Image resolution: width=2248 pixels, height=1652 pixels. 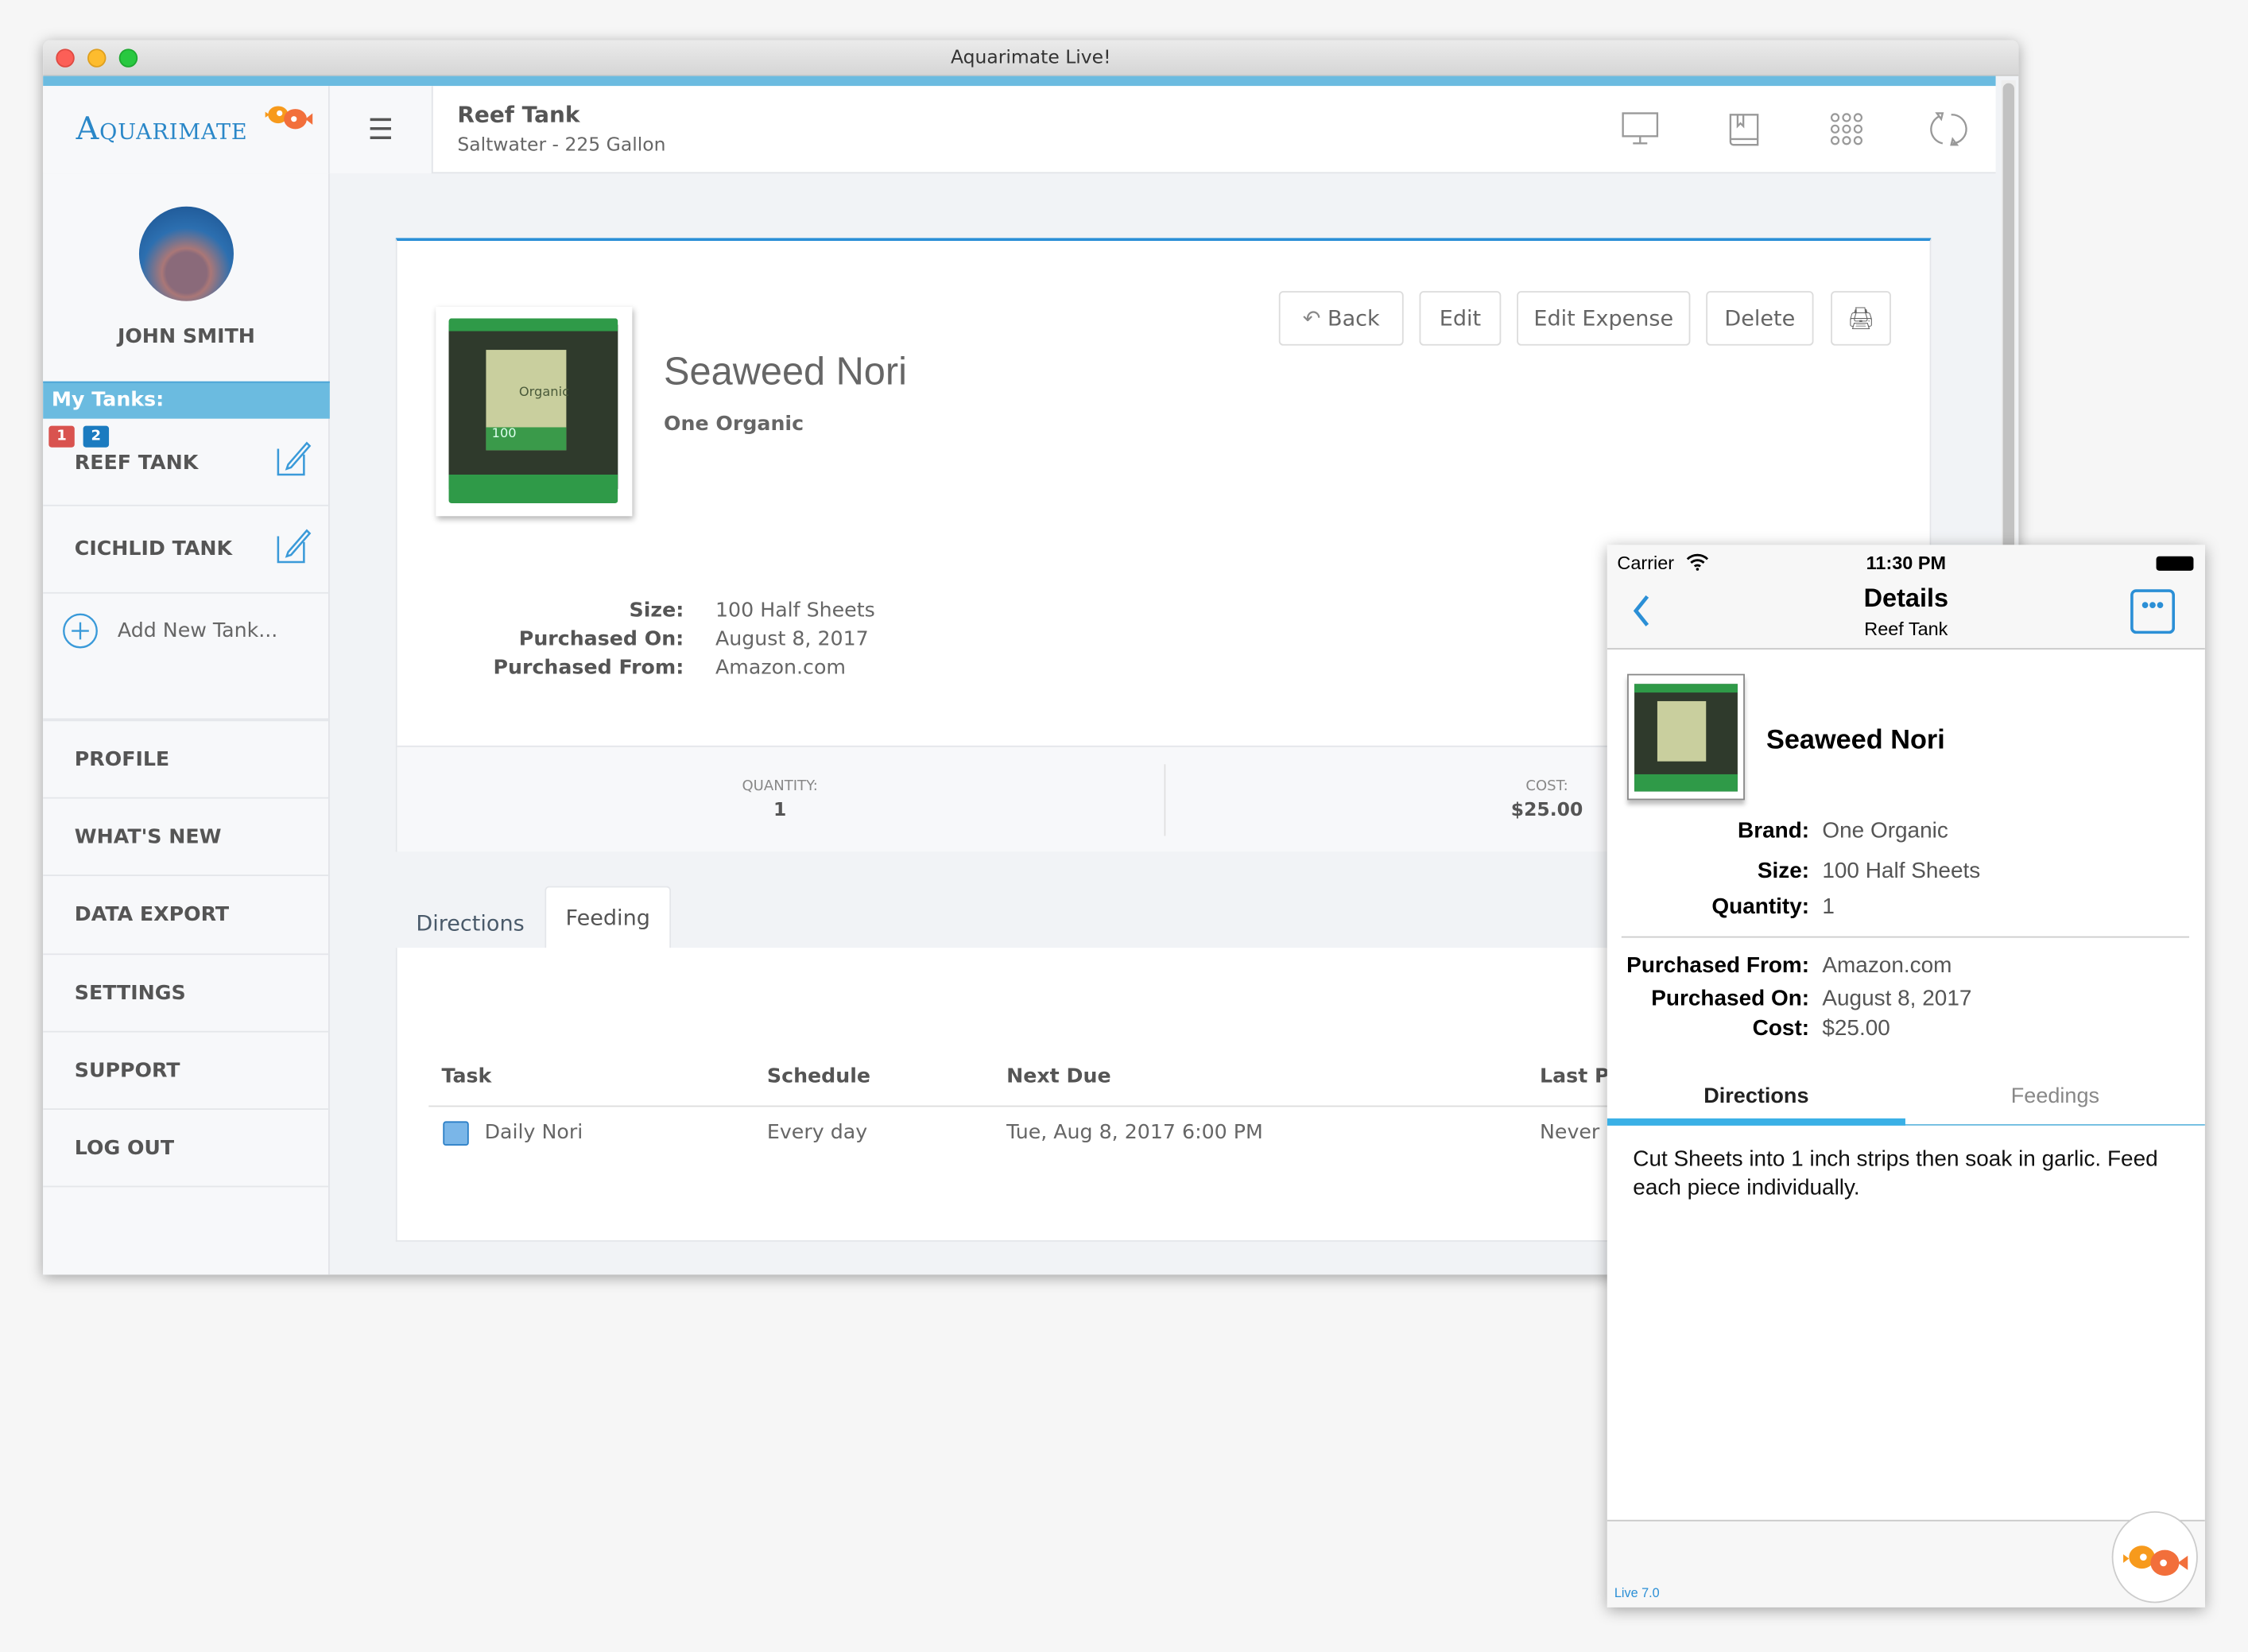 What do you see at coordinates (65, 58) in the screenshot?
I see `close-button` at bounding box center [65, 58].